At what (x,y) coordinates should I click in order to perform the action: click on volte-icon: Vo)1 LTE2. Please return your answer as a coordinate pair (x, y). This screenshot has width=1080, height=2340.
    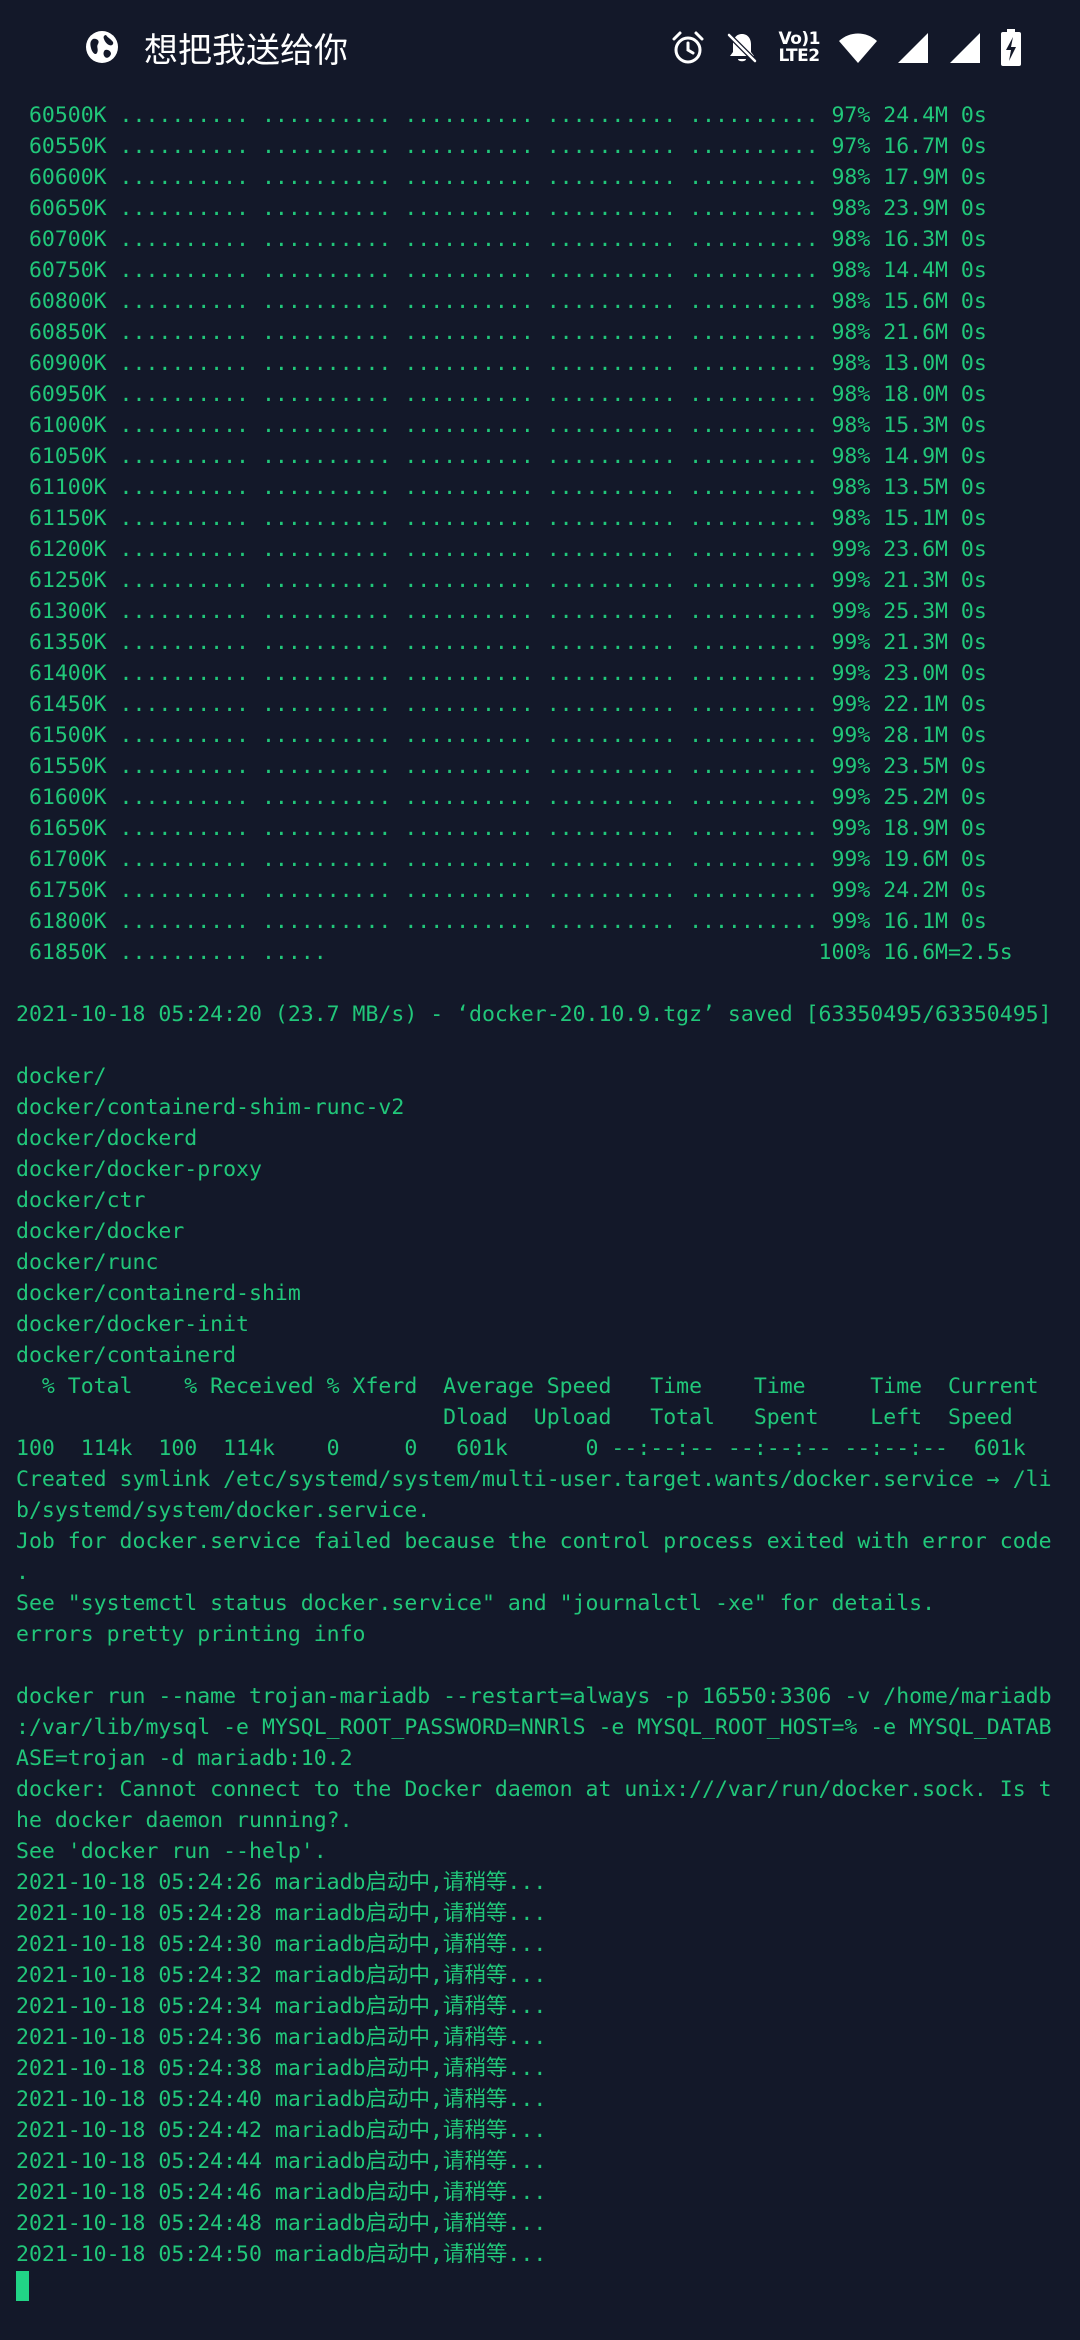
    Looking at the image, I should click on (799, 47).